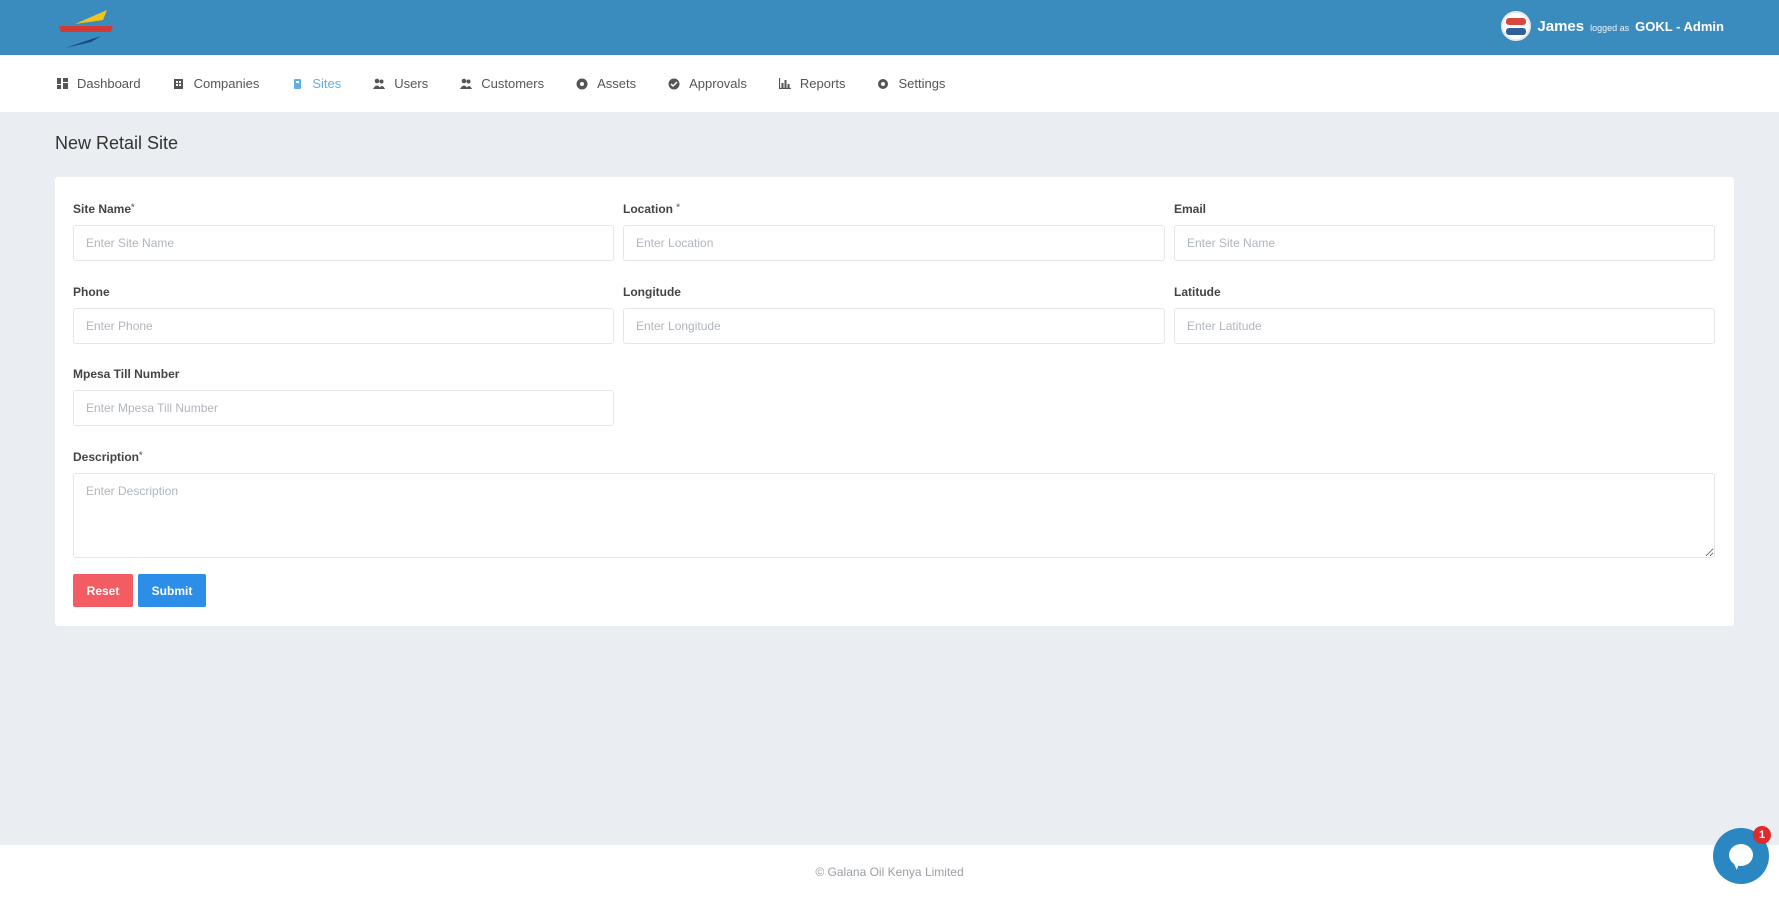 The image size is (1779, 900). What do you see at coordinates (894, 515) in the screenshot?
I see `description-textarea` at bounding box center [894, 515].